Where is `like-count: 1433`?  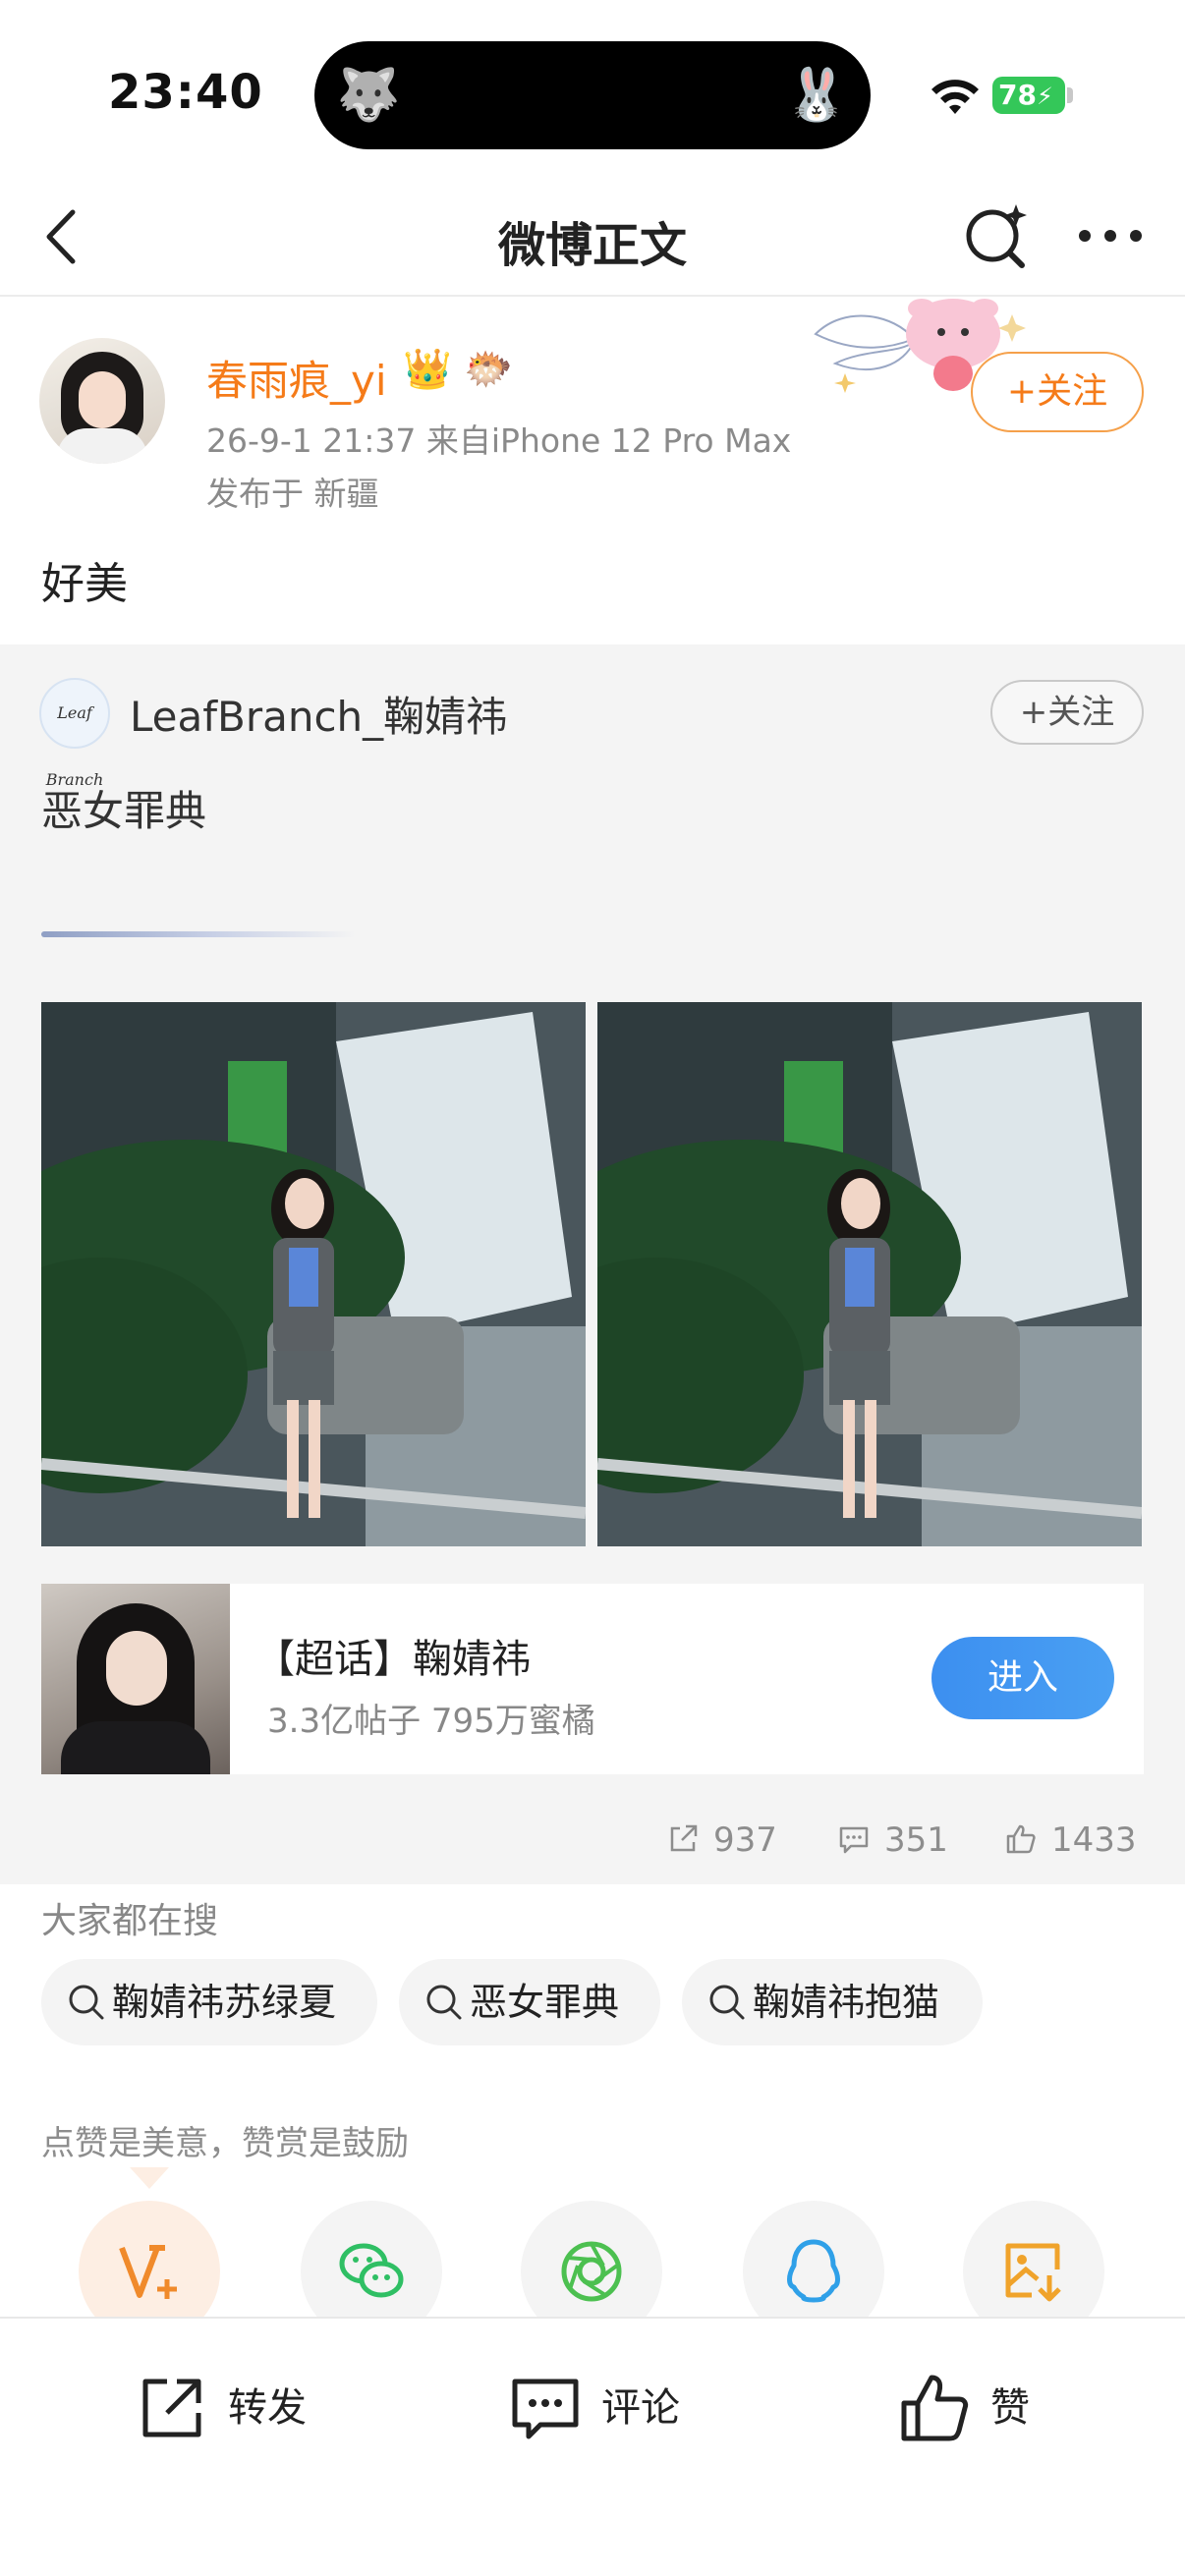 like-count: 1433 is located at coordinates (1071, 1840).